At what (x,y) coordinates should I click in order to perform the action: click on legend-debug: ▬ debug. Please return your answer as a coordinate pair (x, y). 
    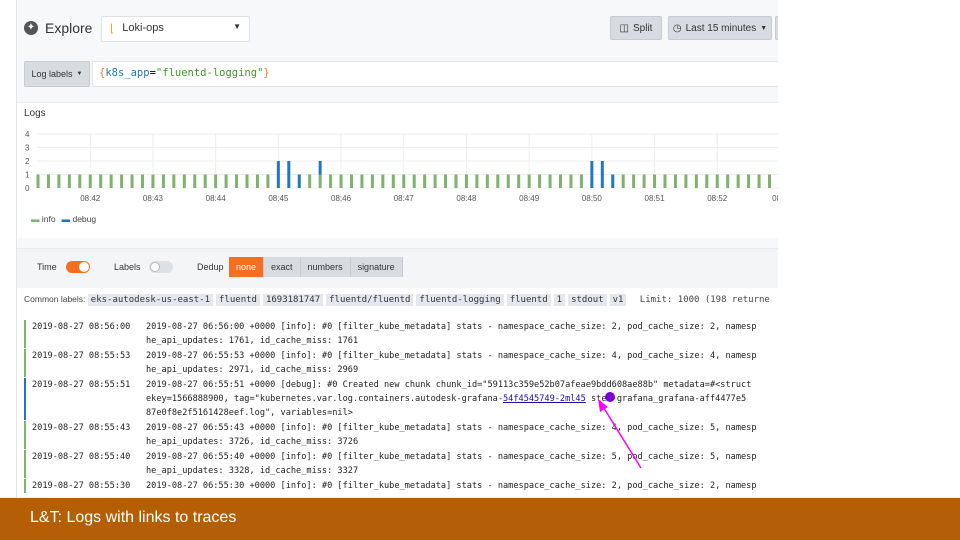
    Looking at the image, I should click on (79, 219).